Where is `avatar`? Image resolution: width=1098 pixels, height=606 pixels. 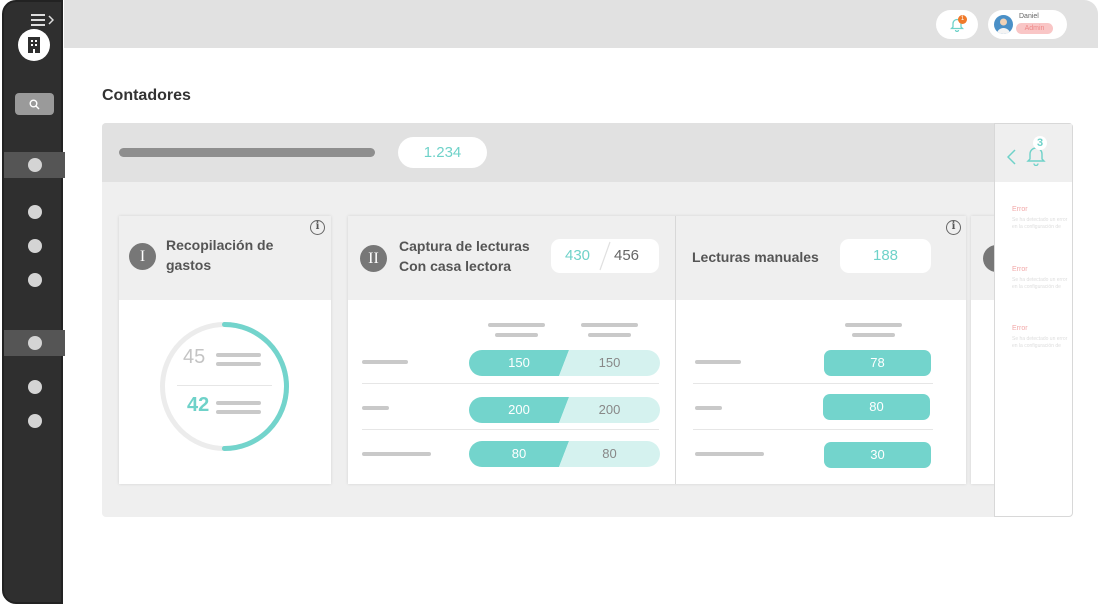 avatar is located at coordinates (1003, 24).